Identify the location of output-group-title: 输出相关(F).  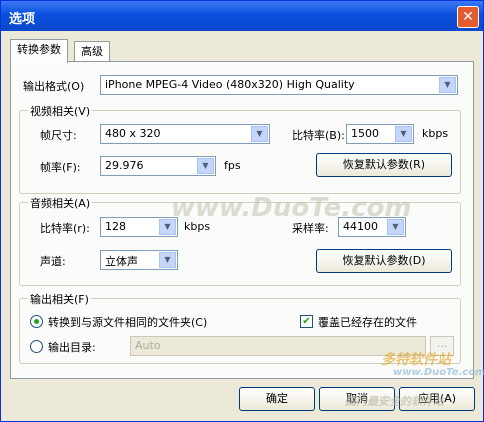
(59, 299).